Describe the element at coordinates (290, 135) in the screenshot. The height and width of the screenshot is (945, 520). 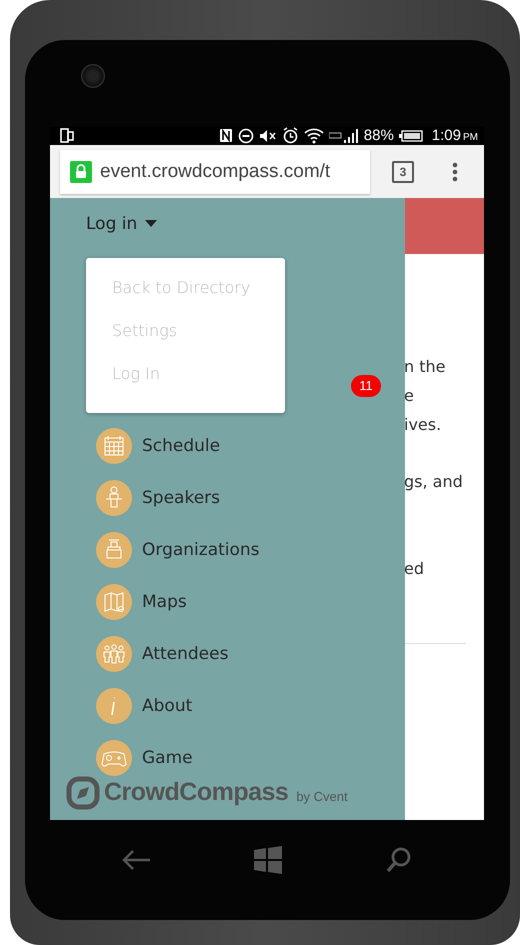
I see `alarm-icon` at that location.